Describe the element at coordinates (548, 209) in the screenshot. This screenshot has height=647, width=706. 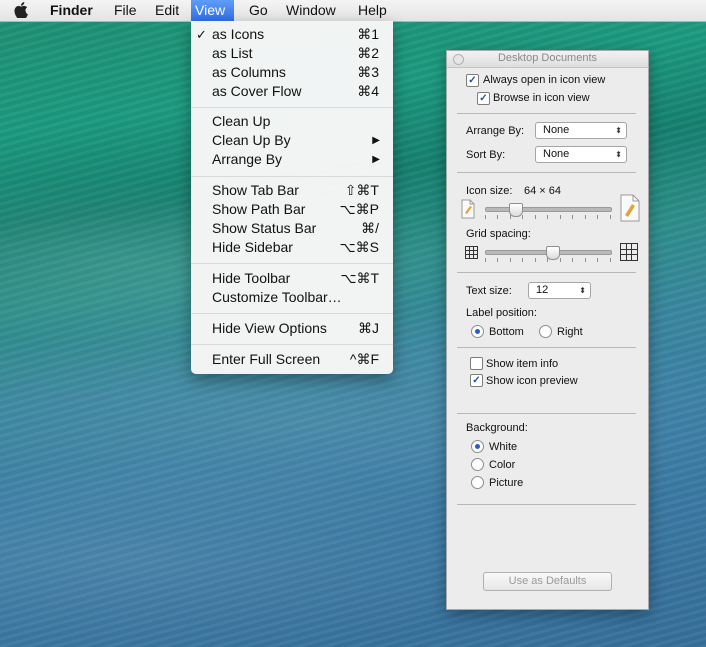
I see `icon-size-slider-track` at that location.